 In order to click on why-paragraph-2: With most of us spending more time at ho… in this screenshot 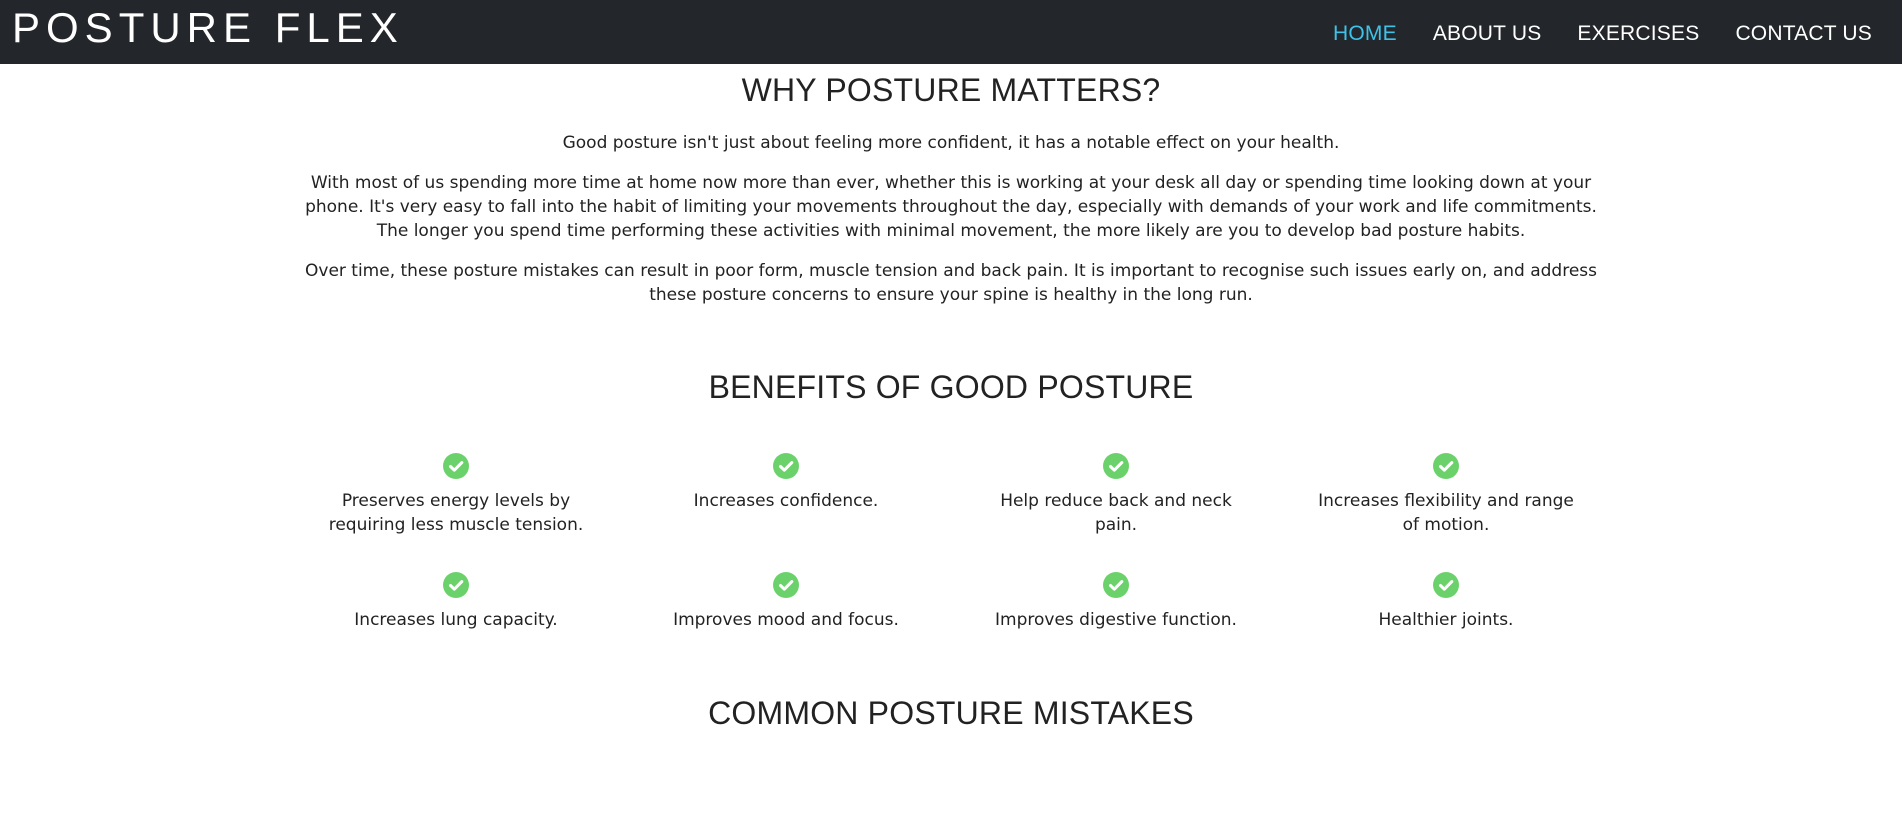, I will do `click(951, 207)`.